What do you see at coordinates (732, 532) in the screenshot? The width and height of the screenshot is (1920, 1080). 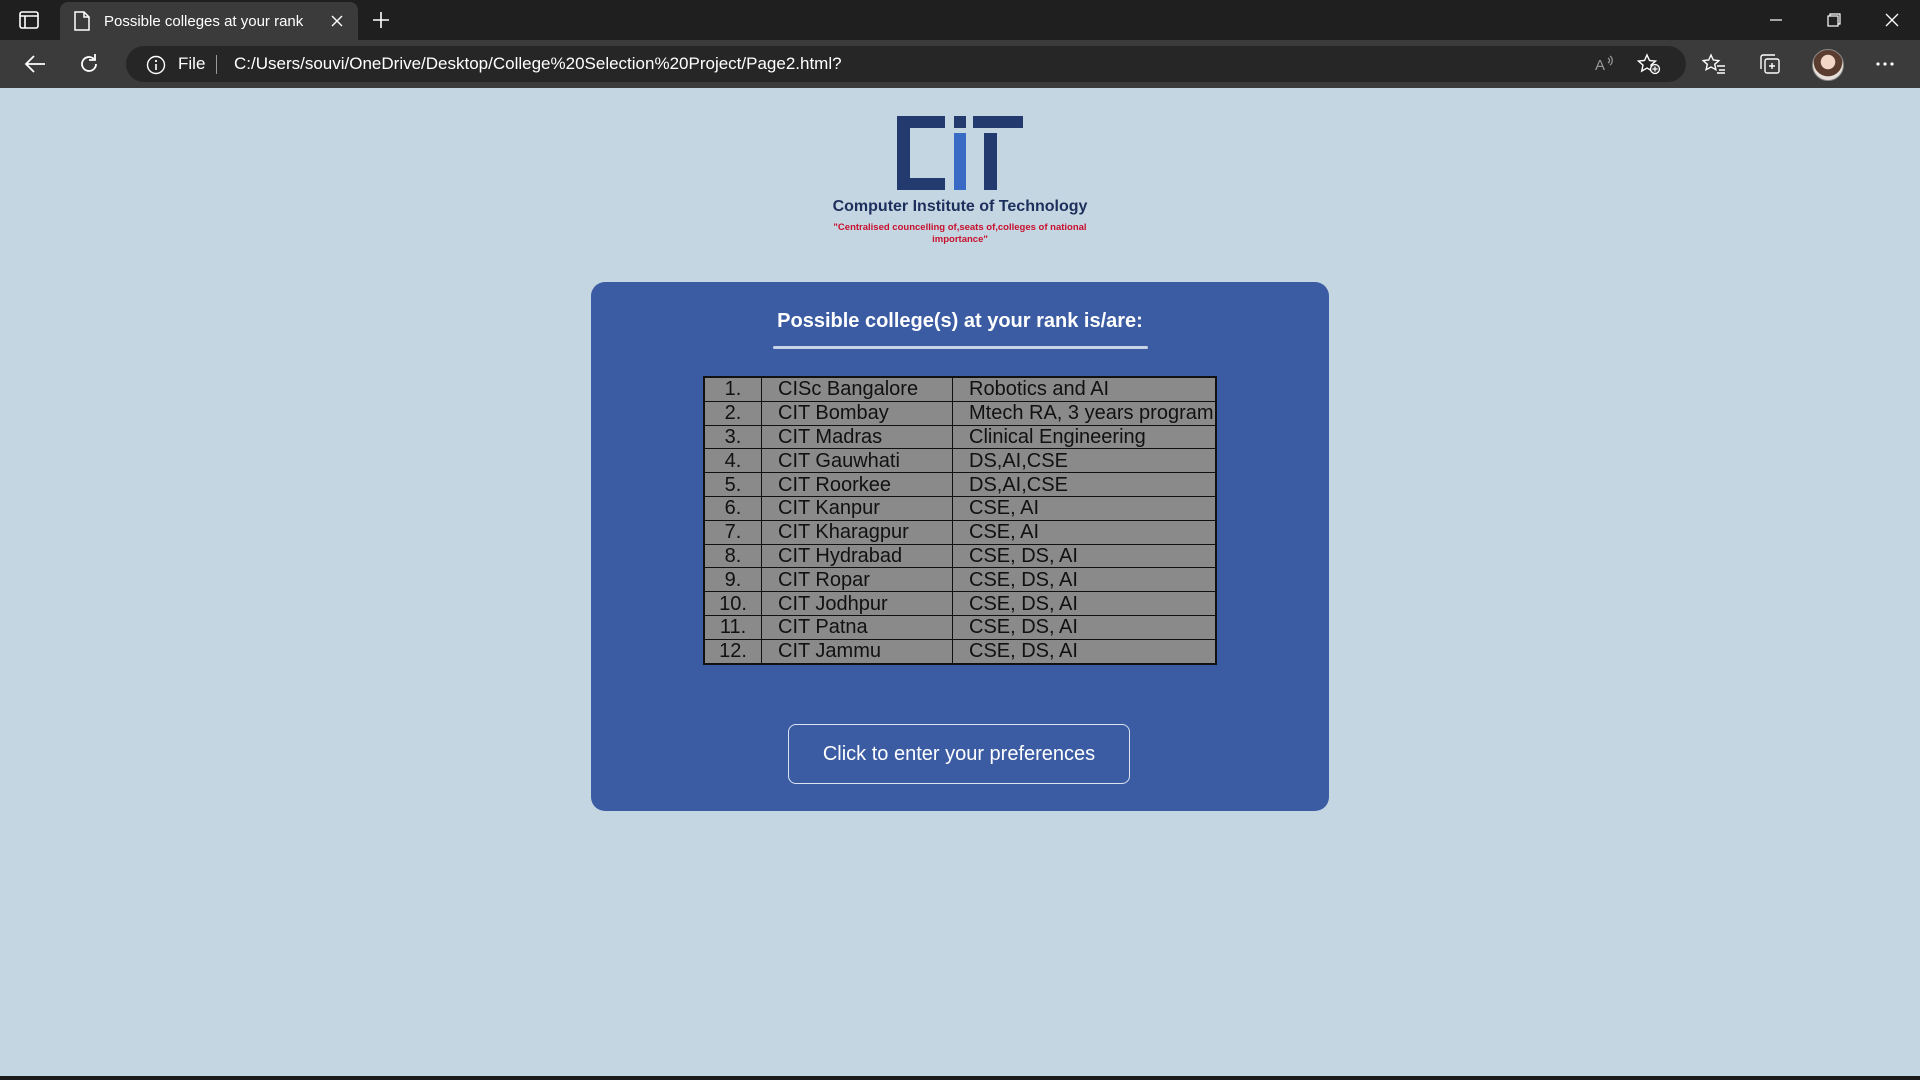 I see `rank-number-cell: 7.` at bounding box center [732, 532].